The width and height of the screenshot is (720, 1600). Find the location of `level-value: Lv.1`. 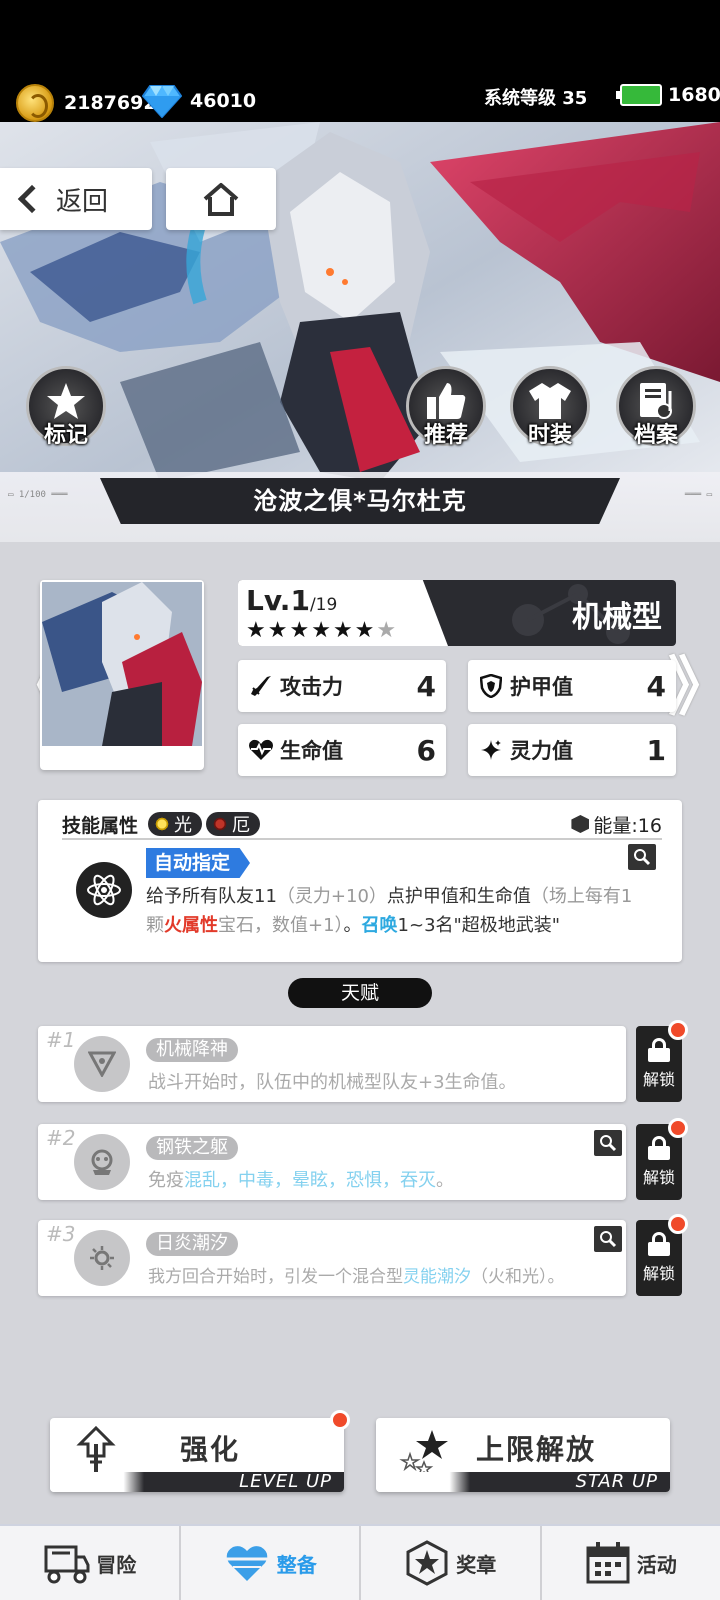

level-value: Lv.1 is located at coordinates (278, 600).